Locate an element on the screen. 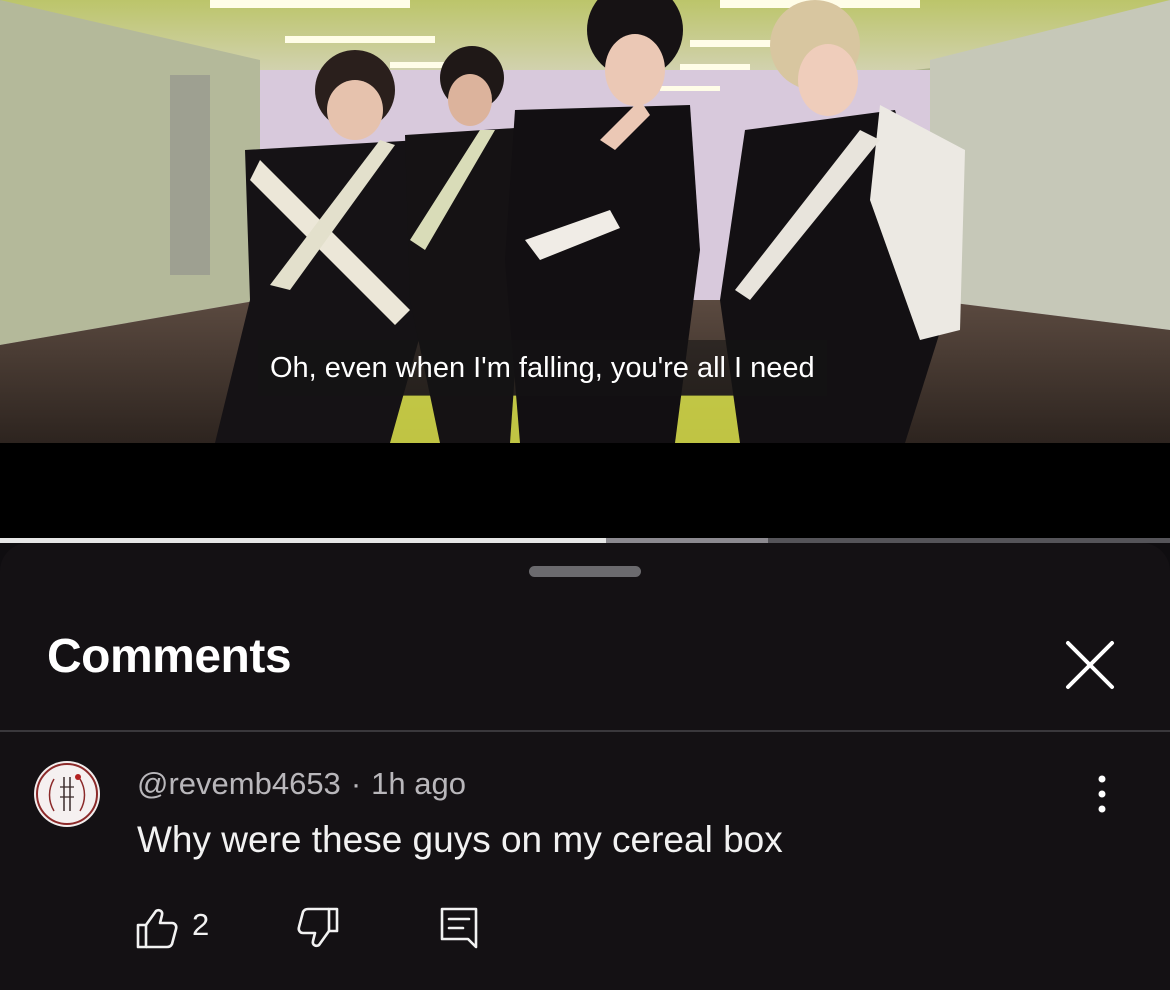  comment-more-button is located at coordinates (1102, 794).